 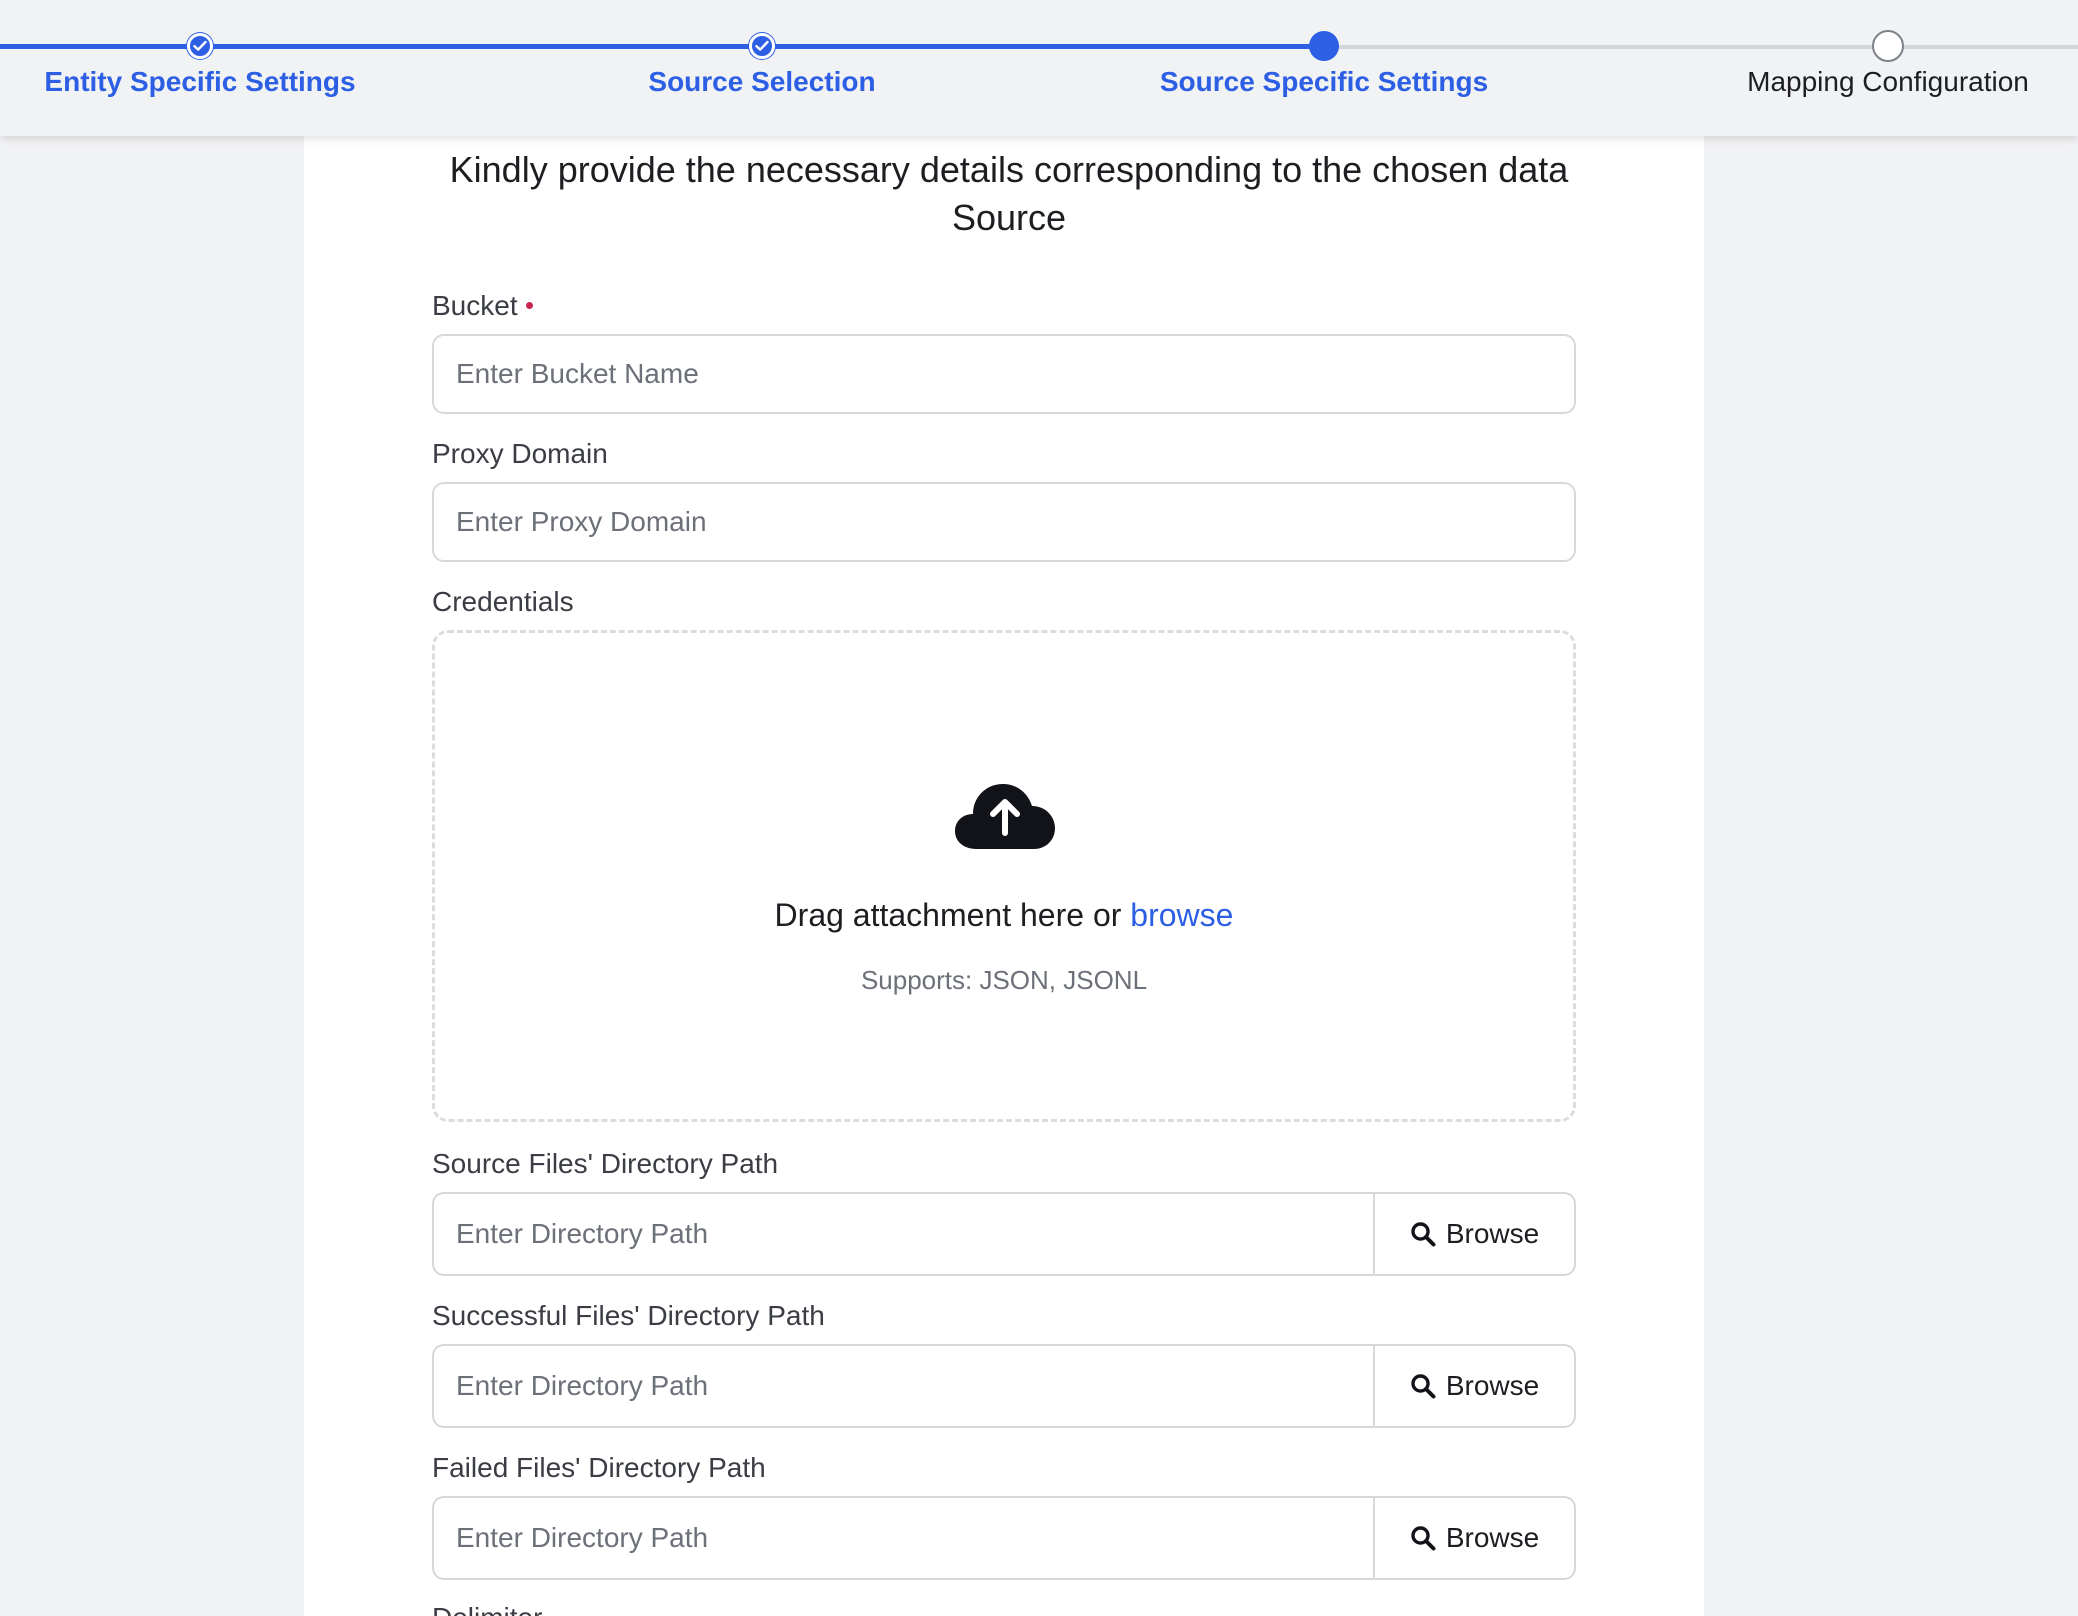 I want to click on browse-link: browse, so click(x=1181, y=915).